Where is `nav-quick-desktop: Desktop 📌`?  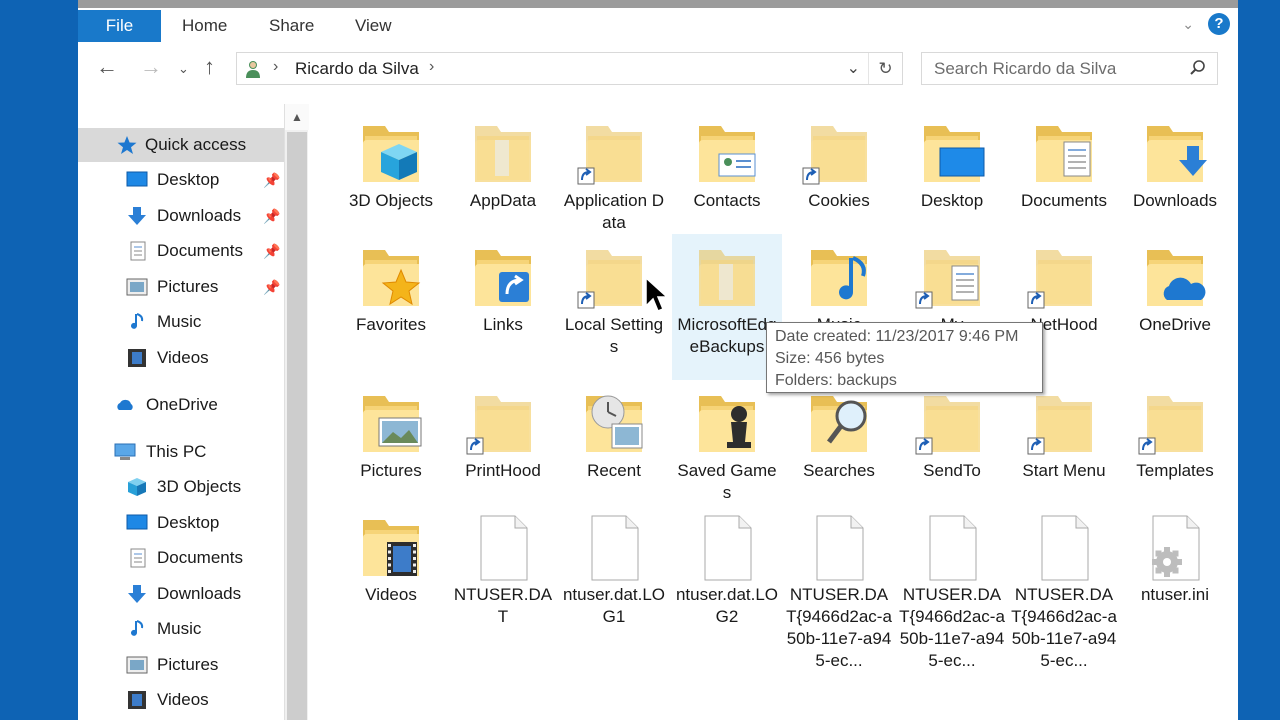 nav-quick-desktop: Desktop 📌 is located at coordinates (181, 180).